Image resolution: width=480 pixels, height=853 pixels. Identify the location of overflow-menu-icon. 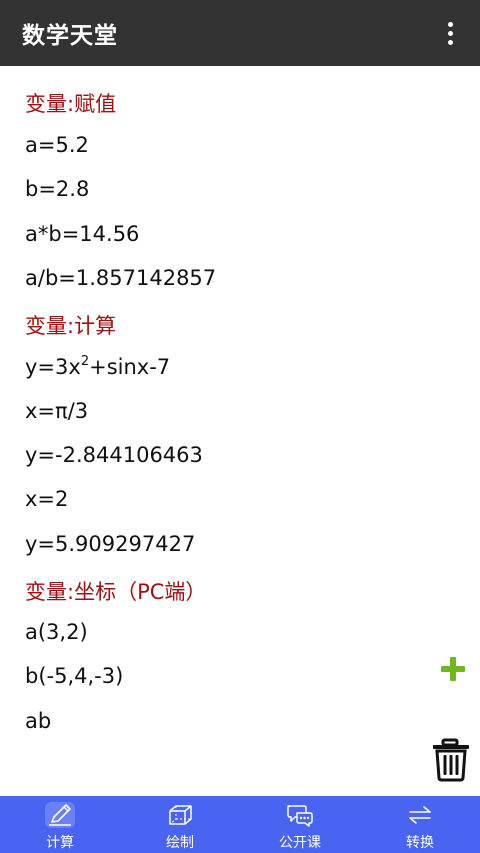
(450, 33).